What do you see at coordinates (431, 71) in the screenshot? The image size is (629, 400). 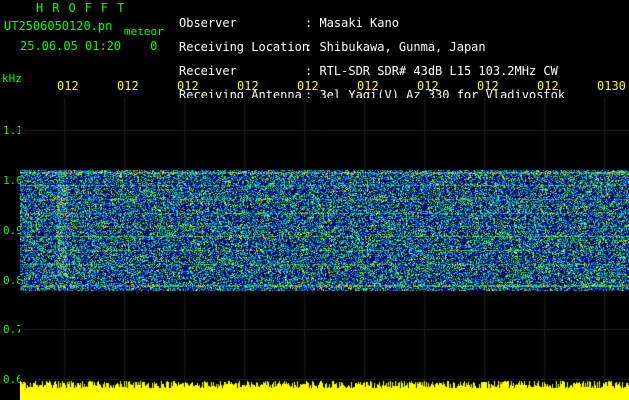 I see `info-value-receiver: : RTL-SDR SDR# 43dB L15 103.2MHz CW` at bounding box center [431, 71].